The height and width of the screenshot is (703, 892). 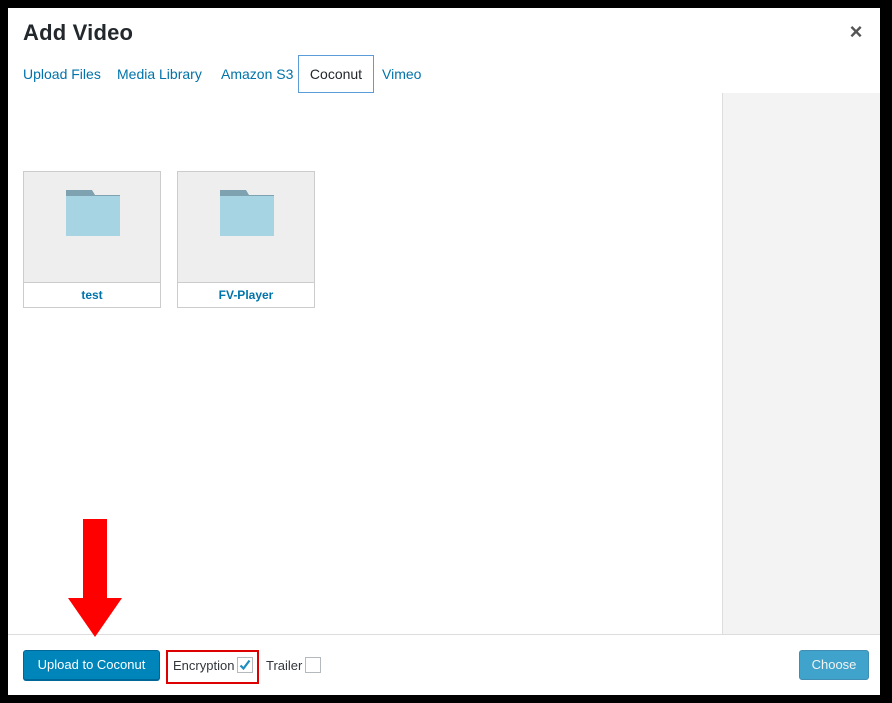 I want to click on tab-vimeo: Vimeo, so click(x=401, y=74).